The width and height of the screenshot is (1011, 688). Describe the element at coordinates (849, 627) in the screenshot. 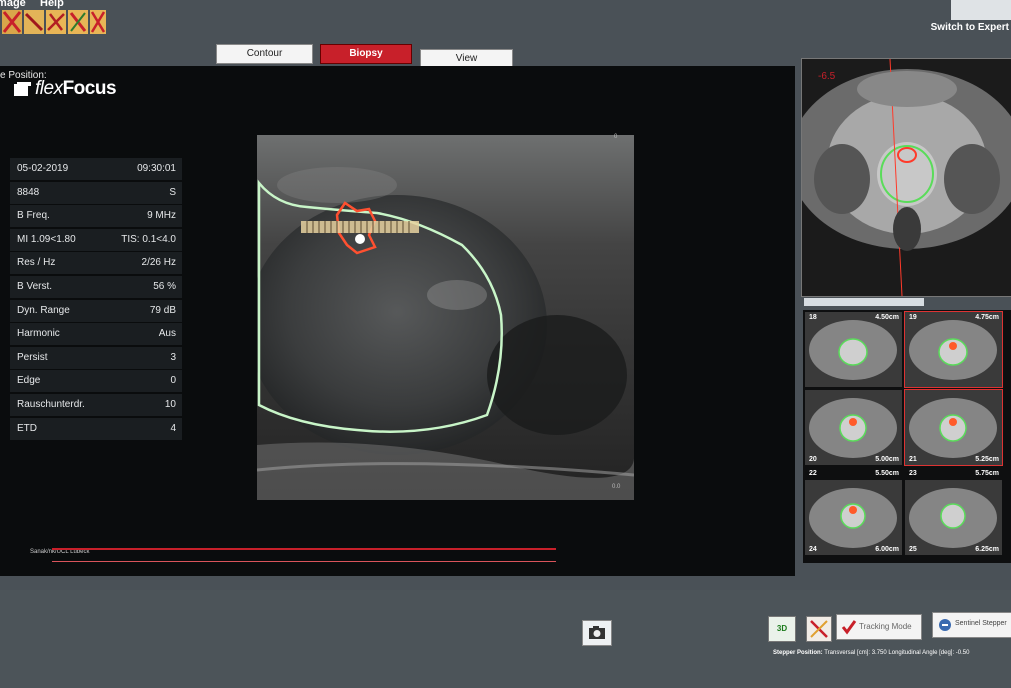

I see `checkmark-icon` at that location.